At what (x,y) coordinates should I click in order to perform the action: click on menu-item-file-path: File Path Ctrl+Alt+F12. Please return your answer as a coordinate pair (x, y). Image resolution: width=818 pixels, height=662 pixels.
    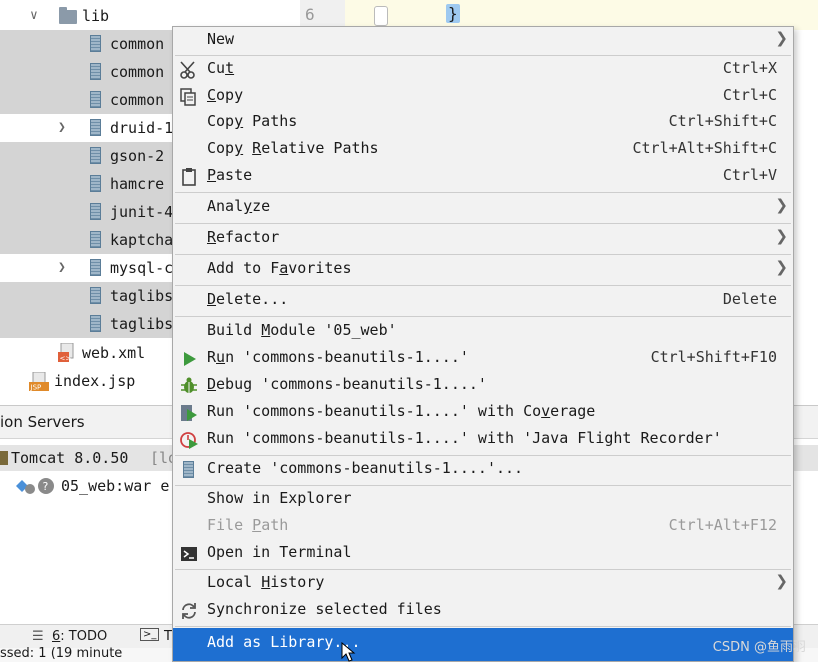
    Looking at the image, I should click on (492, 525).